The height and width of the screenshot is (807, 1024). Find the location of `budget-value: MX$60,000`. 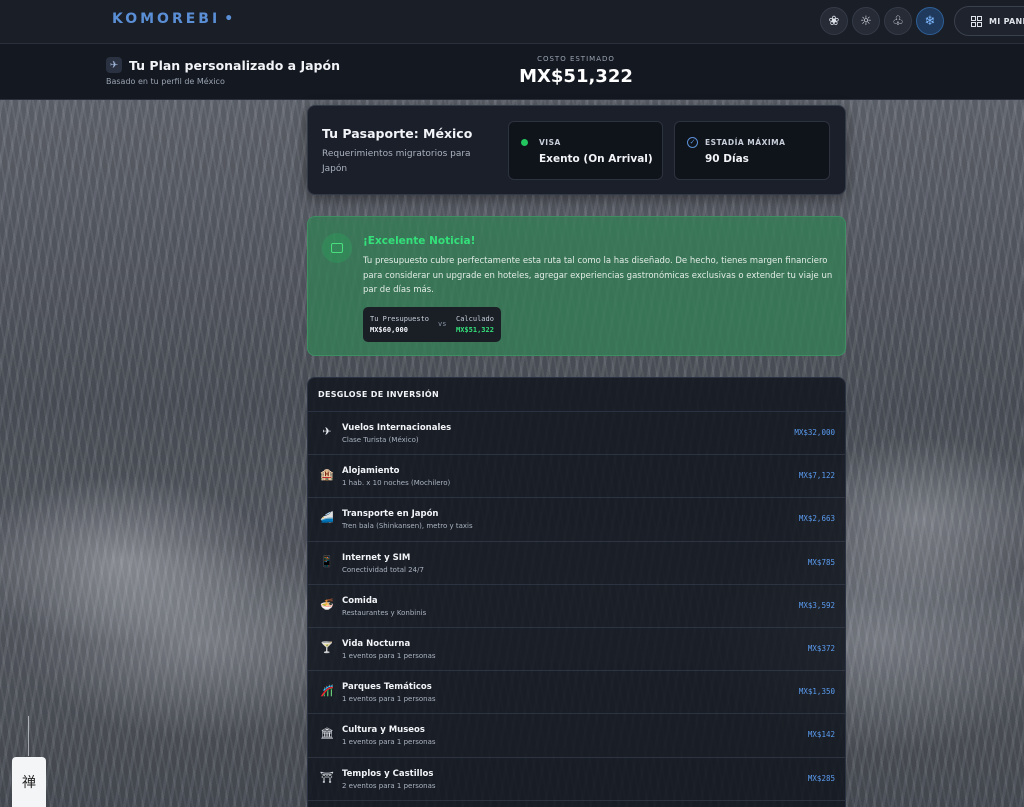

budget-value: MX$60,000 is located at coordinates (389, 330).